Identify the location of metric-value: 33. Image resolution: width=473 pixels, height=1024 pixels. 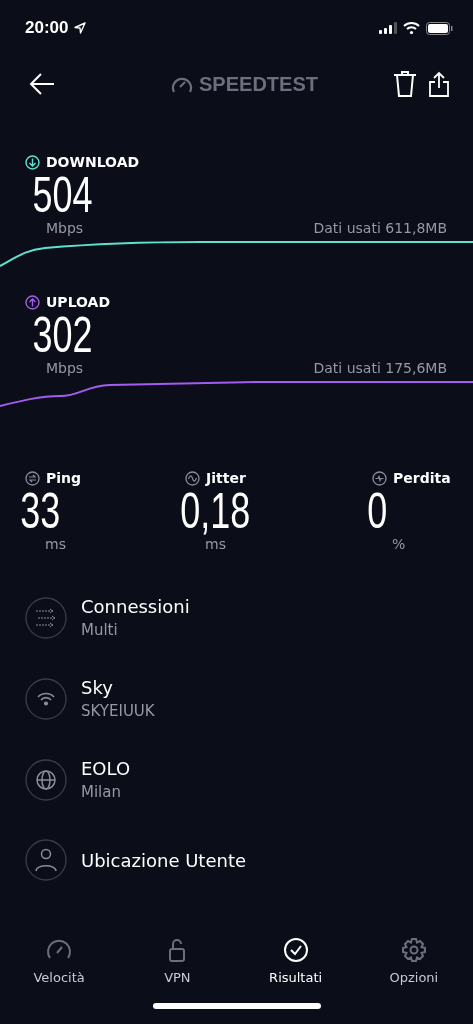
(40, 511).